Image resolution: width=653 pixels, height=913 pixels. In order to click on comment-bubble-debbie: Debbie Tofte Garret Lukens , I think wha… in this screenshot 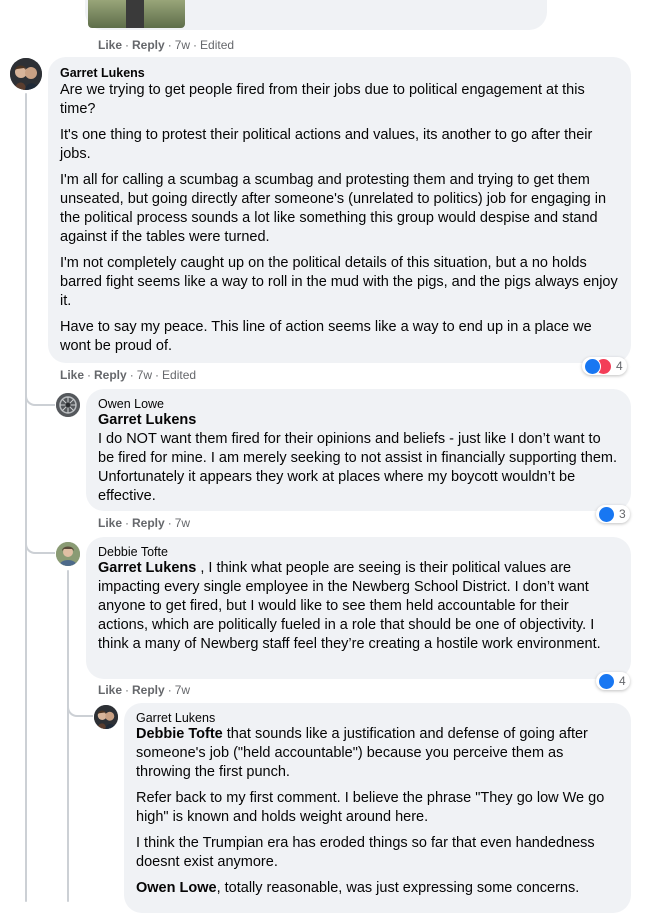, I will do `click(358, 608)`.